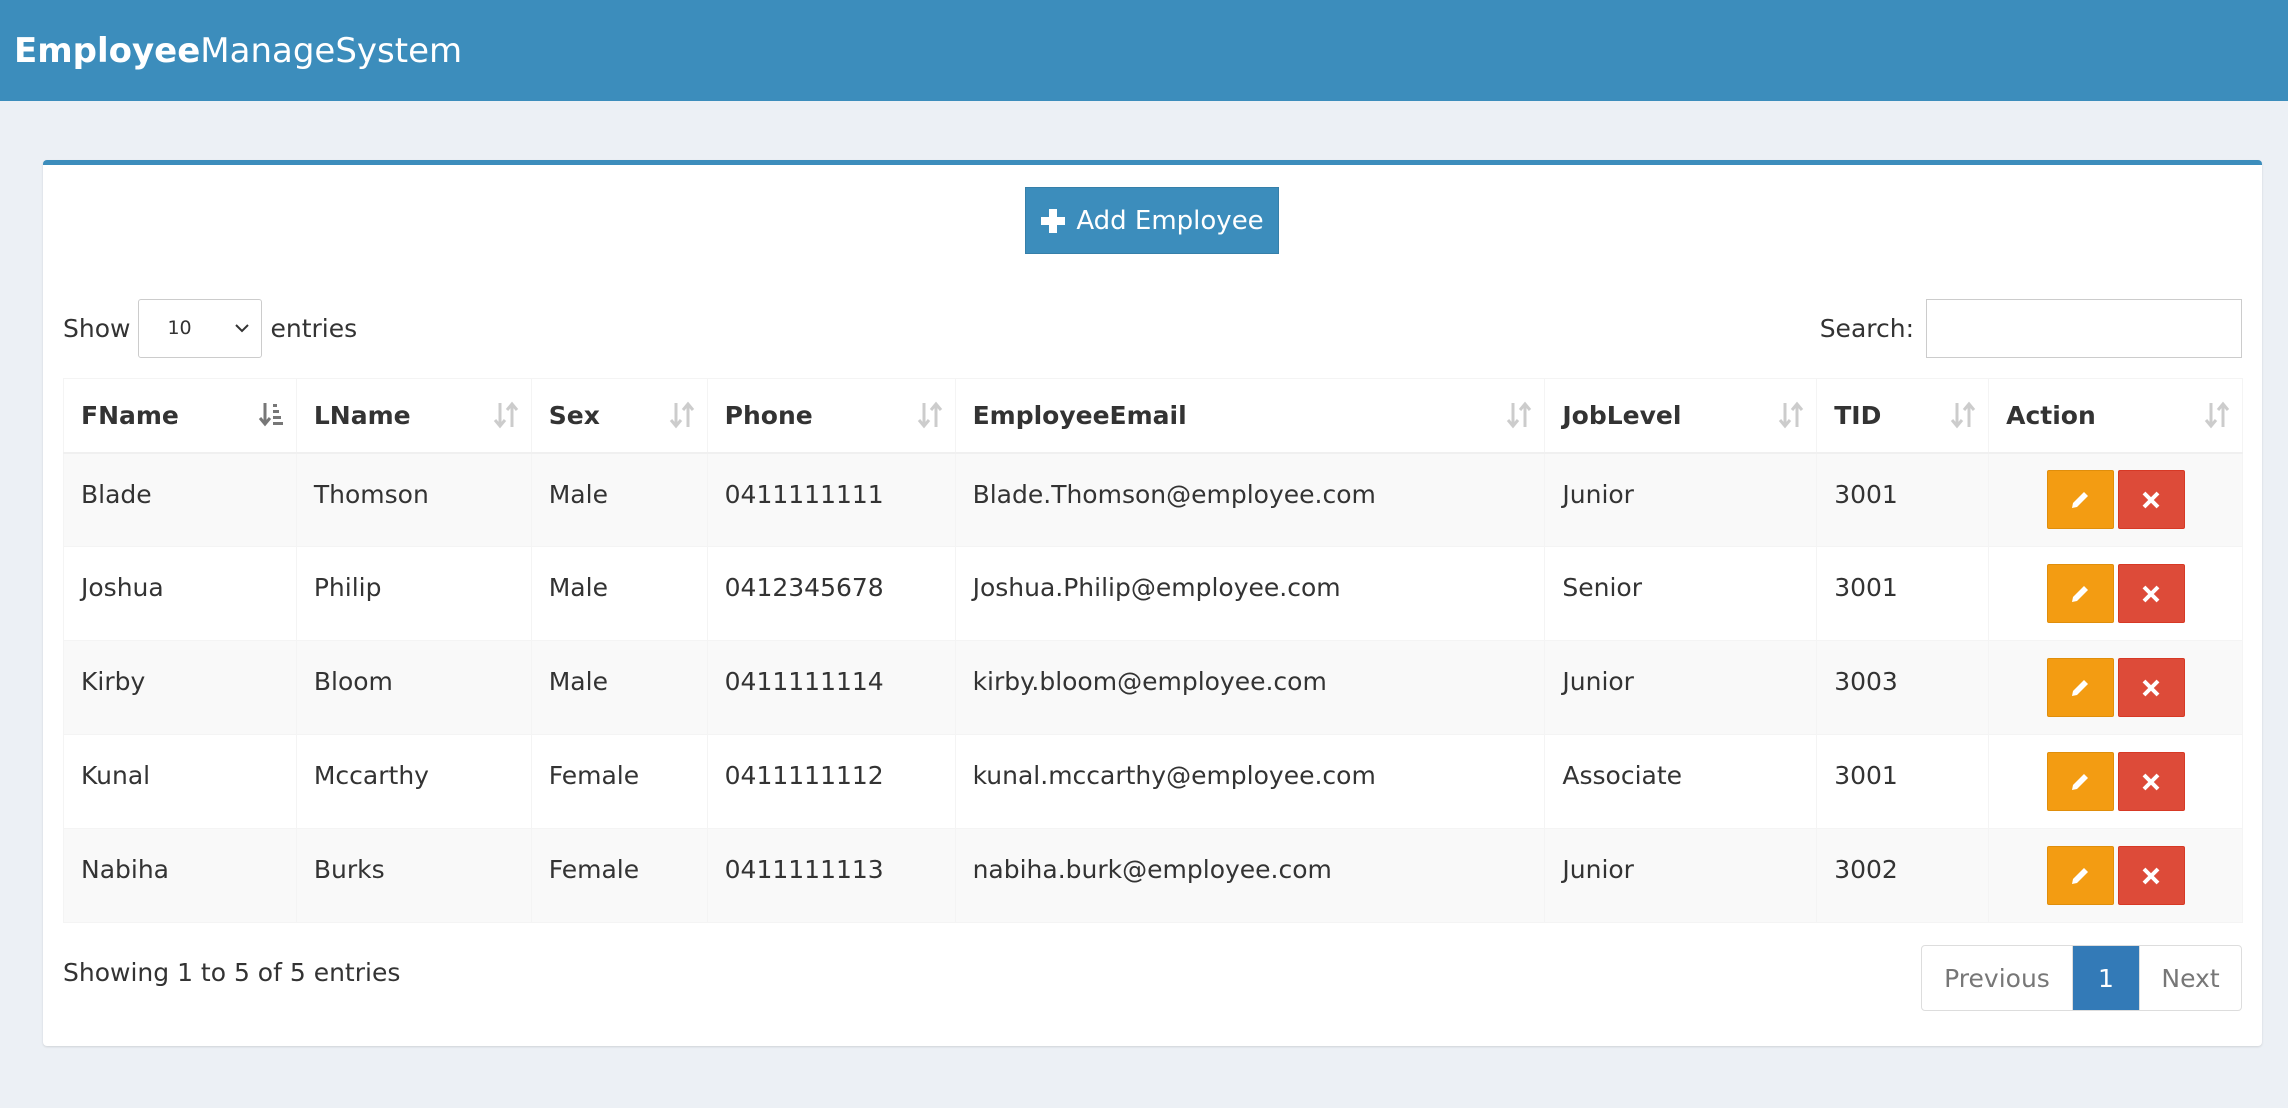 The height and width of the screenshot is (1108, 2288). Describe the element at coordinates (1250, 499) in the screenshot. I see `cell-employeeemail: Blade.Thomson@employee.com` at that location.